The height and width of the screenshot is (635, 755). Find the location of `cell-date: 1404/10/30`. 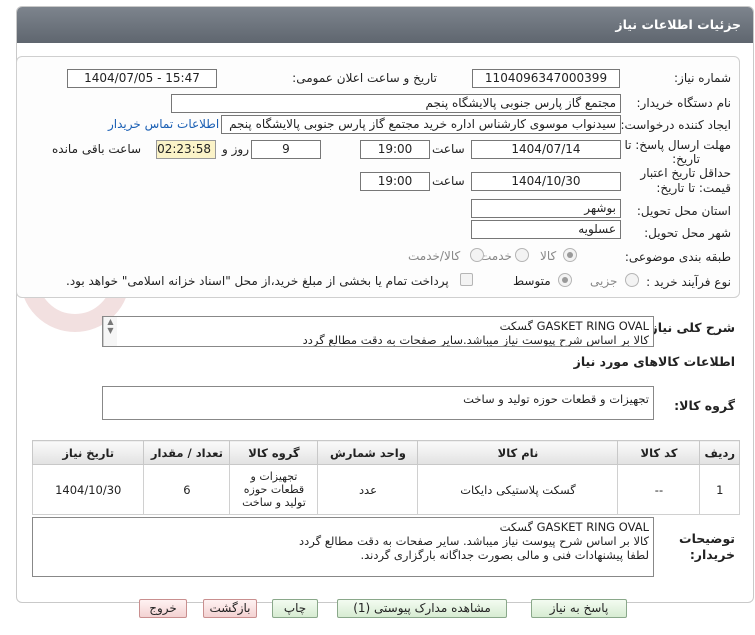

cell-date: 1404/10/30 is located at coordinates (88, 489).